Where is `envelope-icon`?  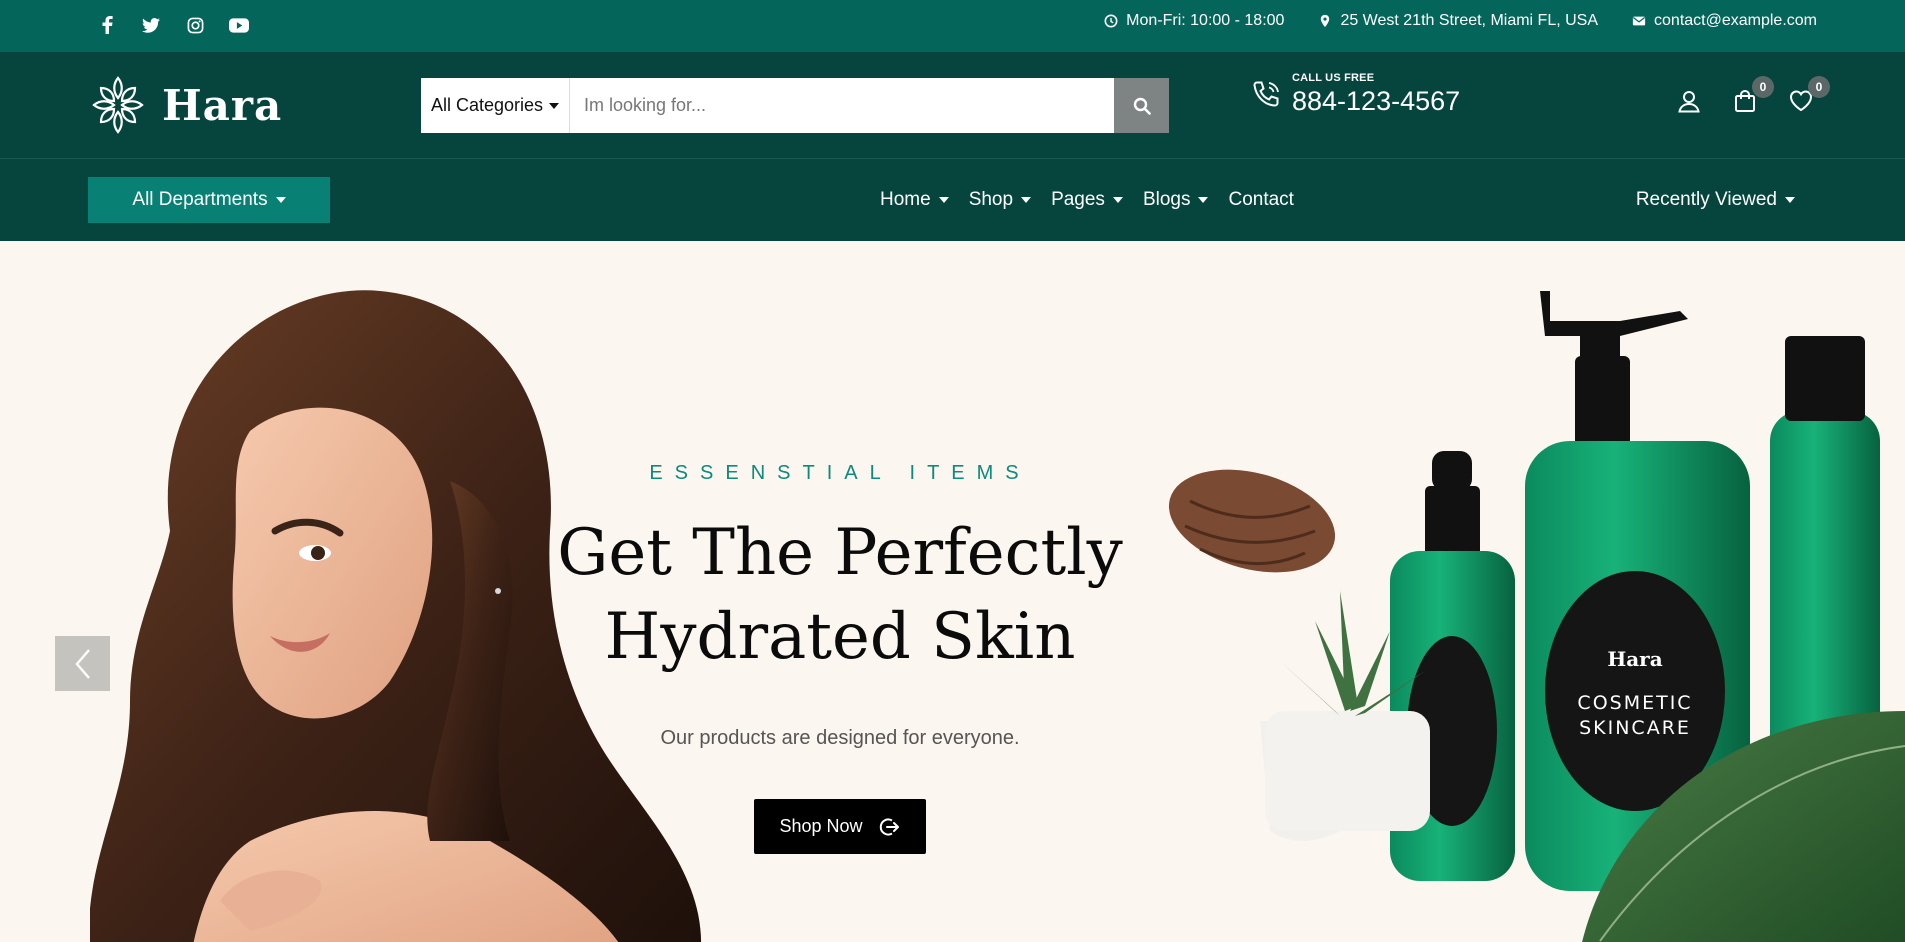
envelope-icon is located at coordinates (1639, 21).